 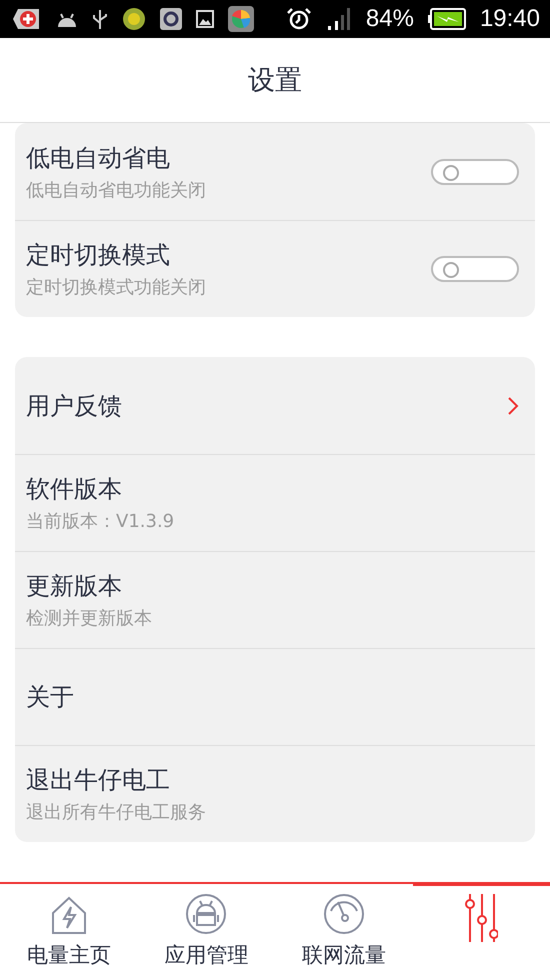 What do you see at coordinates (116, 812) in the screenshot?
I see `setting-description: 退出所有牛仔电工服务` at bounding box center [116, 812].